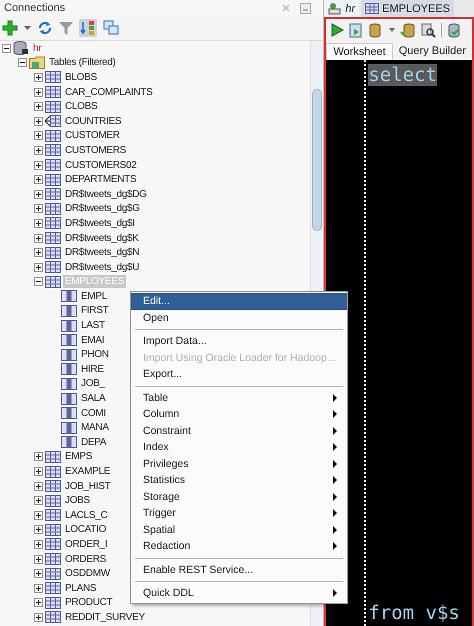 The image size is (474, 626). Describe the element at coordinates (100, 223) in the screenshot. I see `tree-item: DR$tweets_dg$I` at that location.